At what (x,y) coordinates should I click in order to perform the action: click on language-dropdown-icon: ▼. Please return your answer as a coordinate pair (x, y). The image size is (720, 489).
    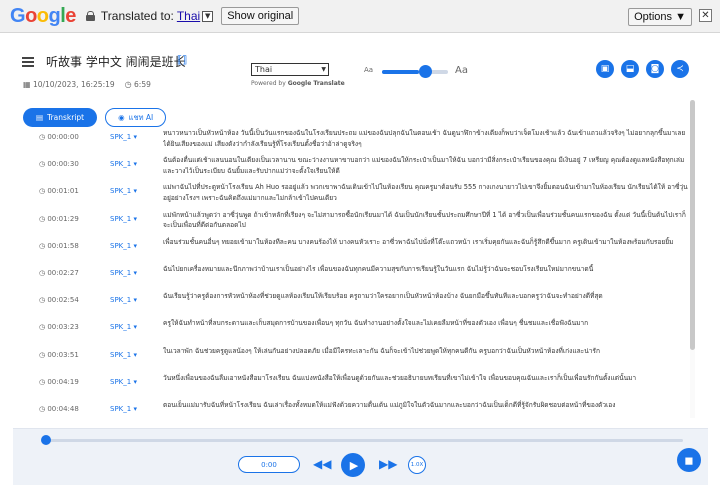
    Looking at the image, I should click on (208, 16).